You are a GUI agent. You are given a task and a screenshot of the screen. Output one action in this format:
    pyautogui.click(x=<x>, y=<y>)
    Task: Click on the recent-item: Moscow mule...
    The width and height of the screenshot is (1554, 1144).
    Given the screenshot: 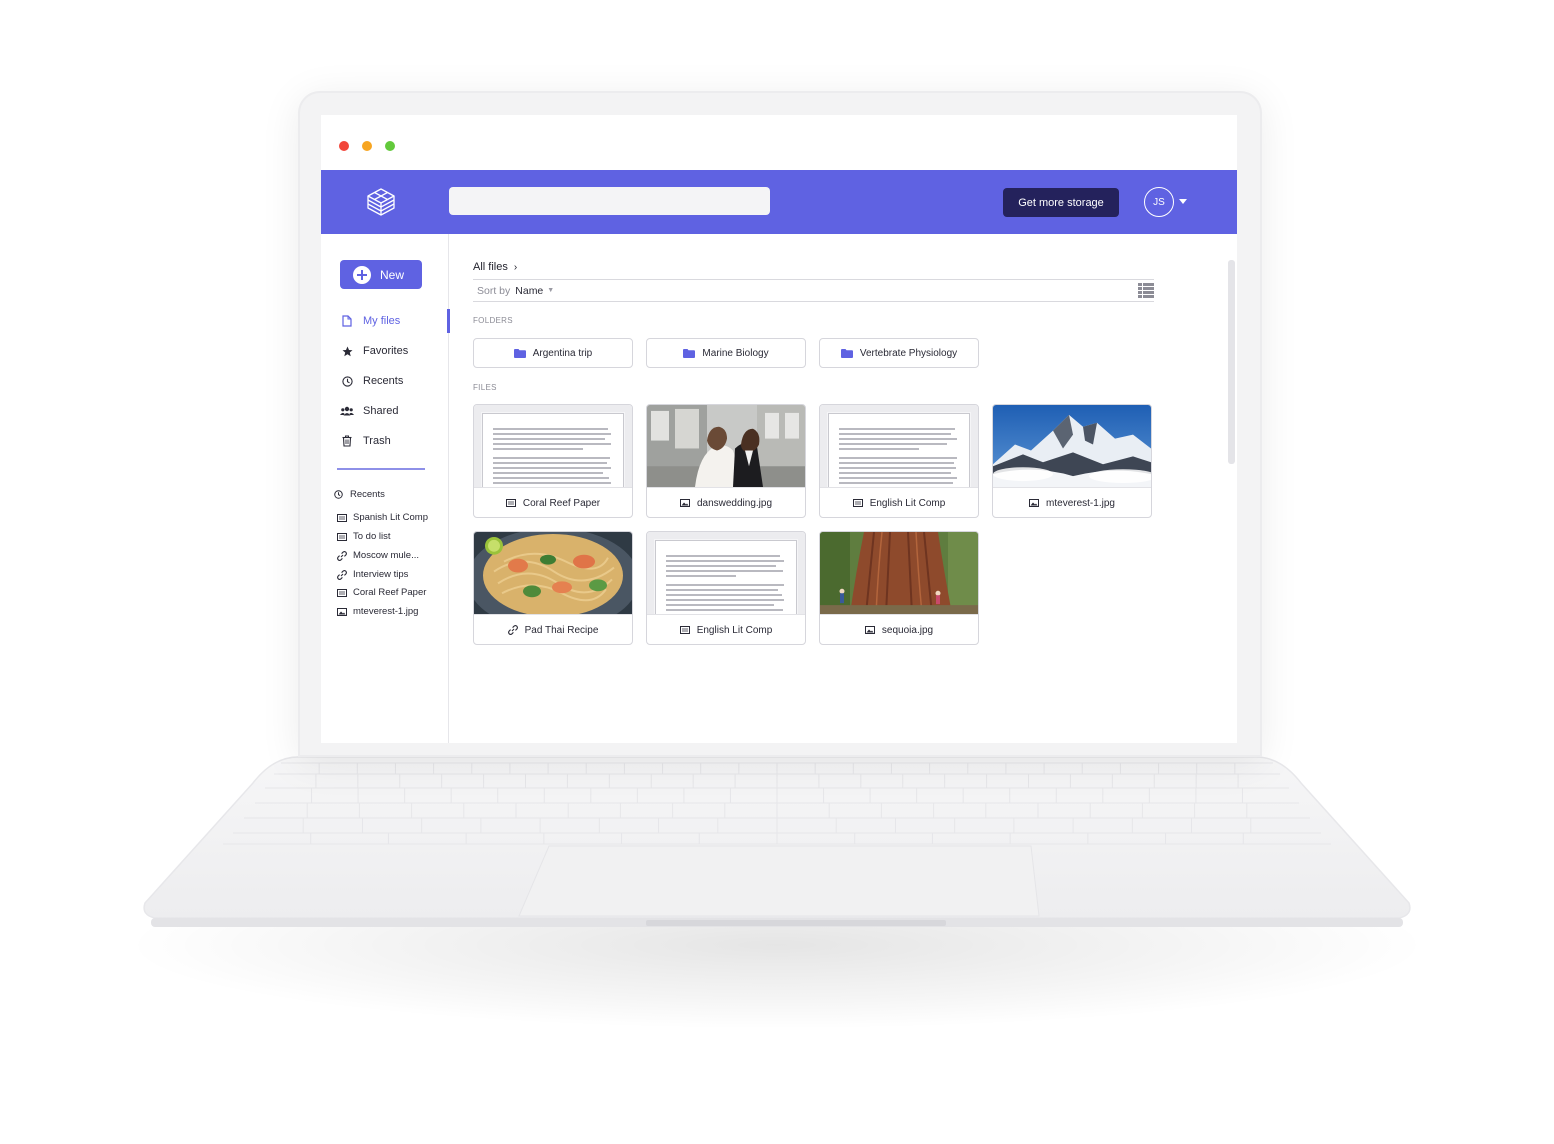 What is the action you would take?
    pyautogui.click(x=378, y=555)
    